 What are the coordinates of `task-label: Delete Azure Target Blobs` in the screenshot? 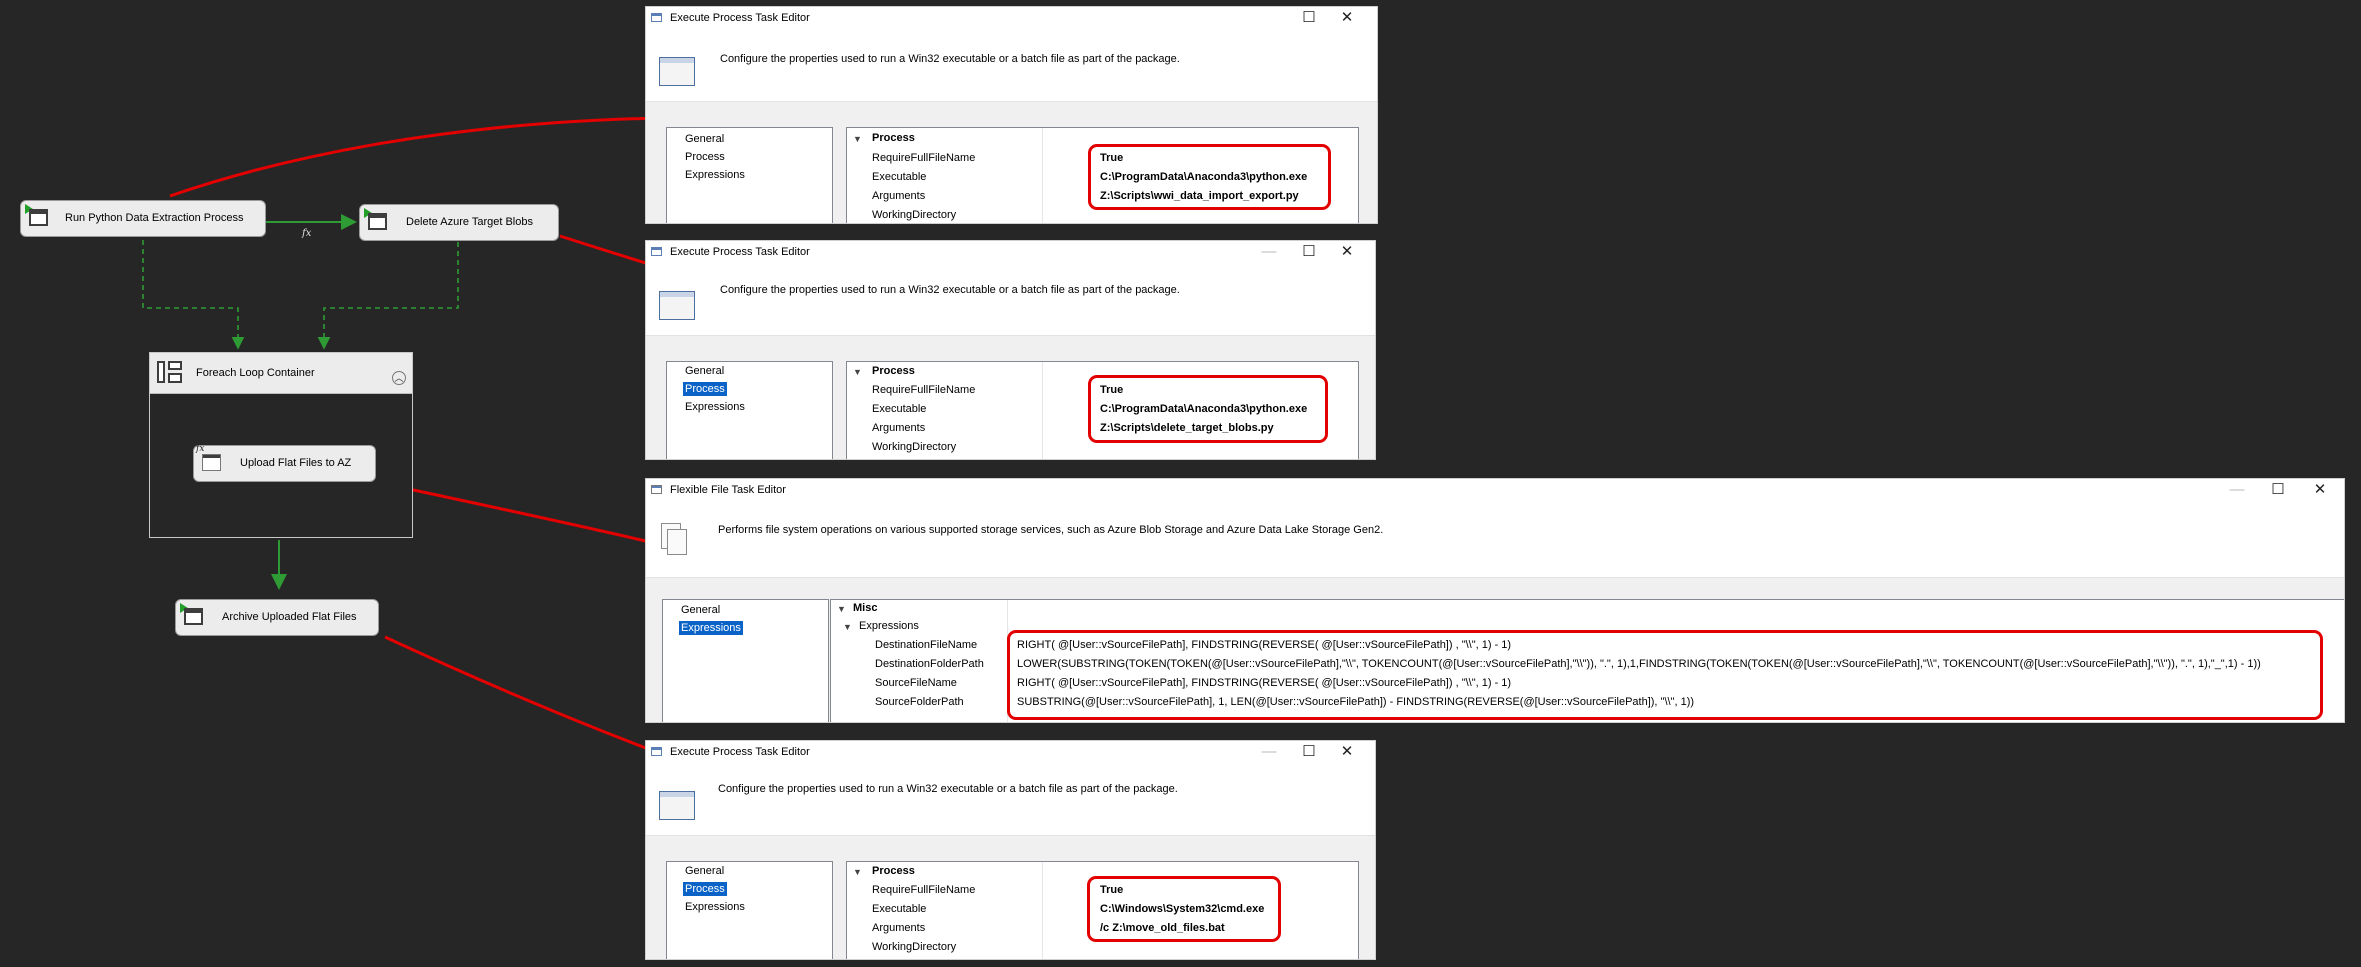 It's located at (469, 222).